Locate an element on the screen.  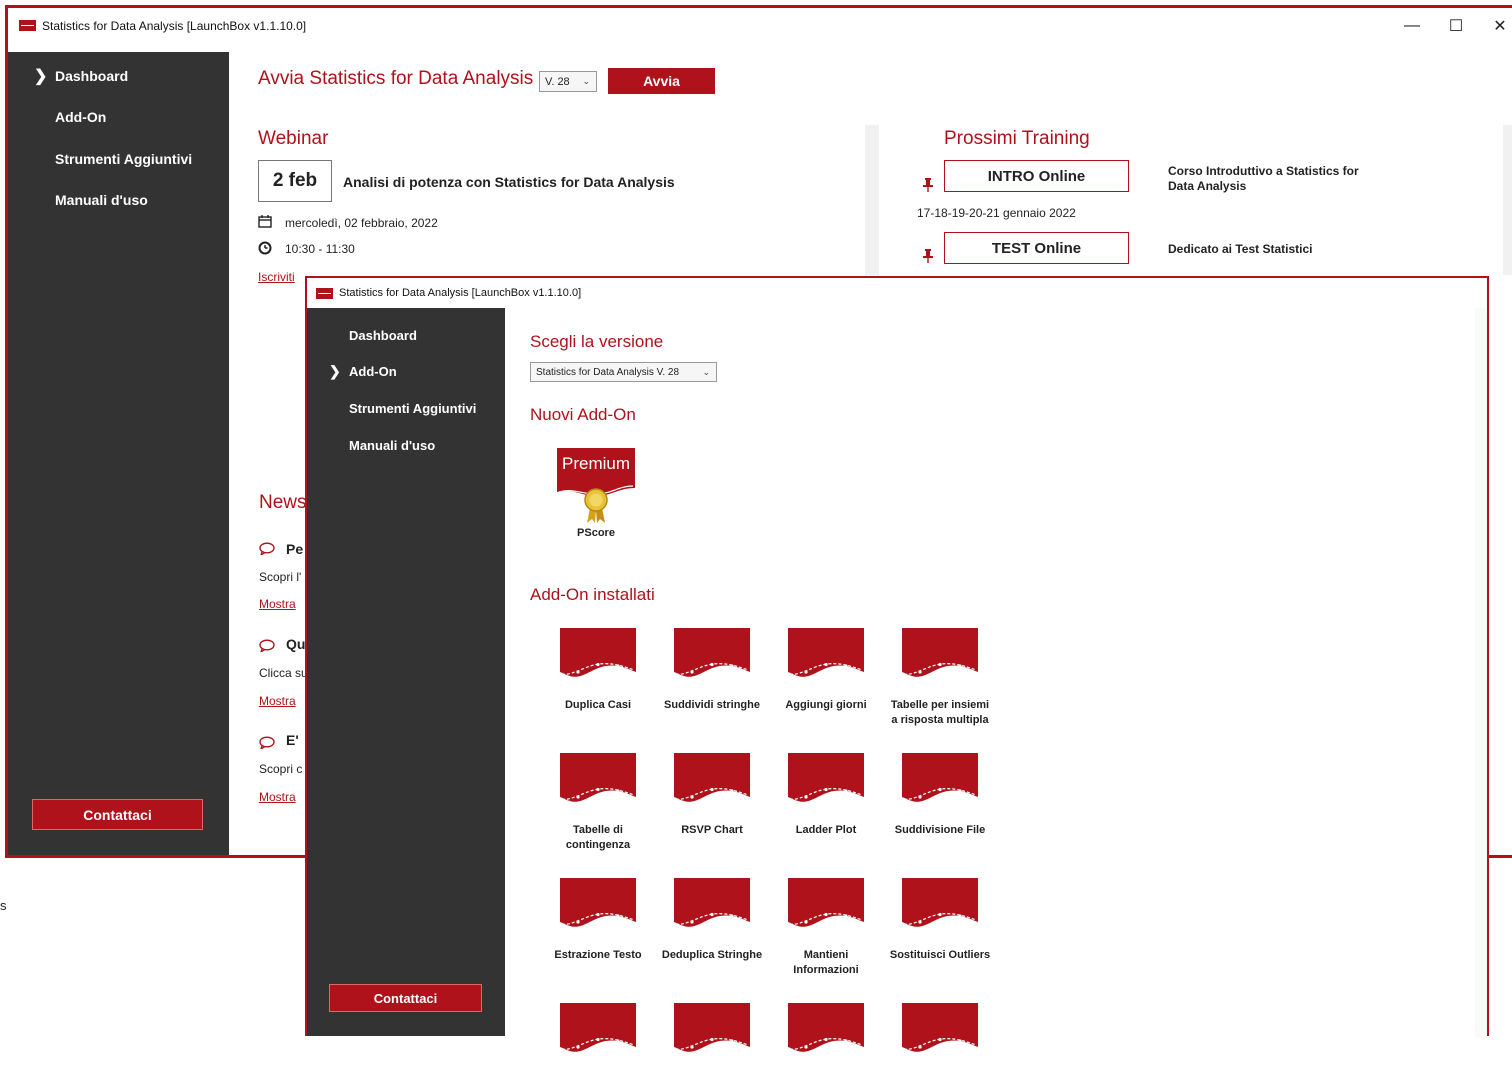
sidebar-item-add-on: ❯ Add-On is located at coordinates (406, 371).